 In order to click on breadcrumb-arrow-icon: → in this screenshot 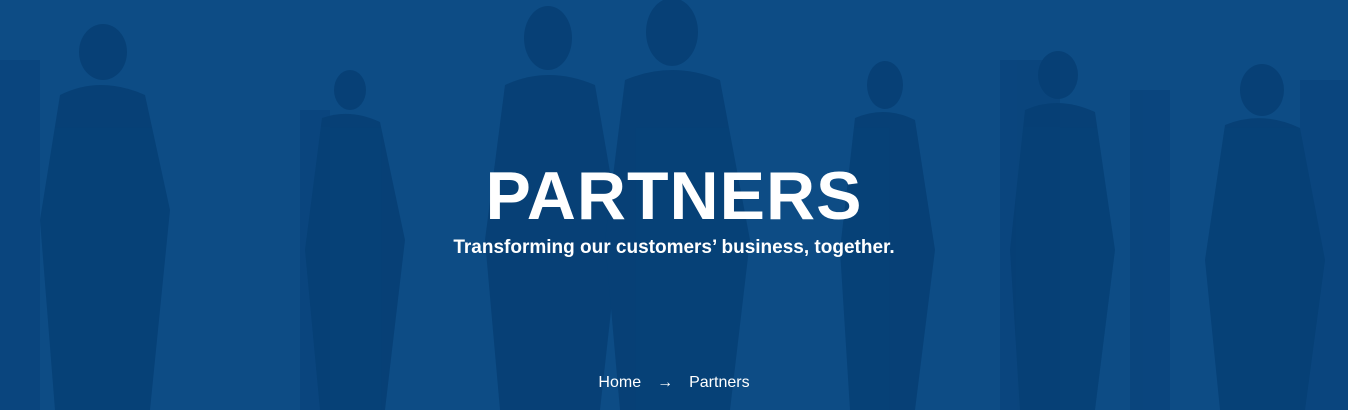, I will do `click(665, 382)`.